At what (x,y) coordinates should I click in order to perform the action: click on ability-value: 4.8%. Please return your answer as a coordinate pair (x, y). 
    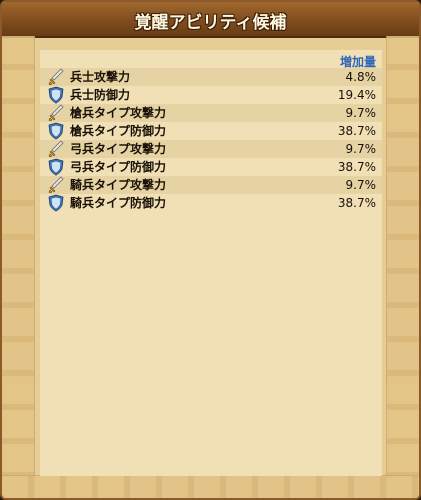
    Looking at the image, I should click on (361, 77).